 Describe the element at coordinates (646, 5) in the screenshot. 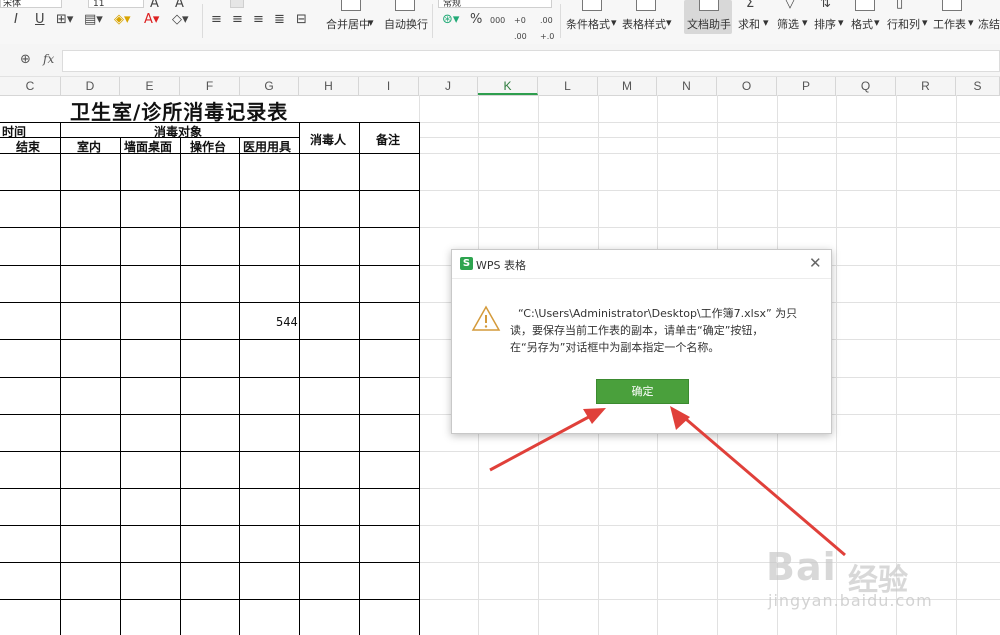

I see `table-style-icon` at that location.